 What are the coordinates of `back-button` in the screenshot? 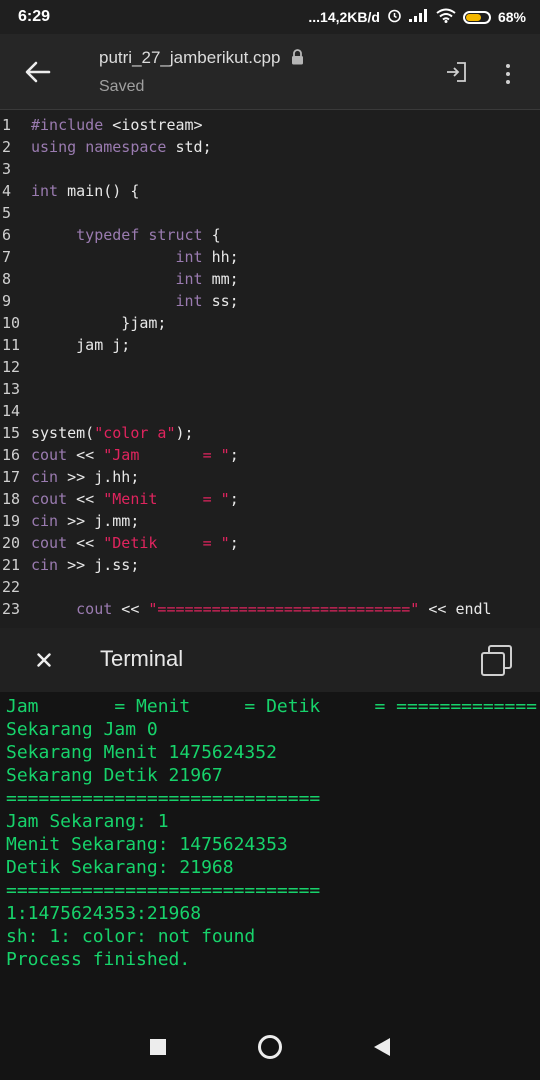 It's located at (38, 72).